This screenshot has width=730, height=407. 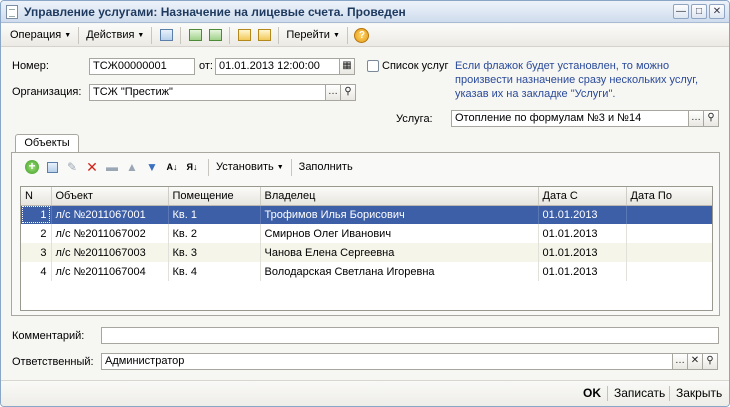 What do you see at coordinates (414, 119) in the screenshot?
I see `service-label: Услуга:` at bounding box center [414, 119].